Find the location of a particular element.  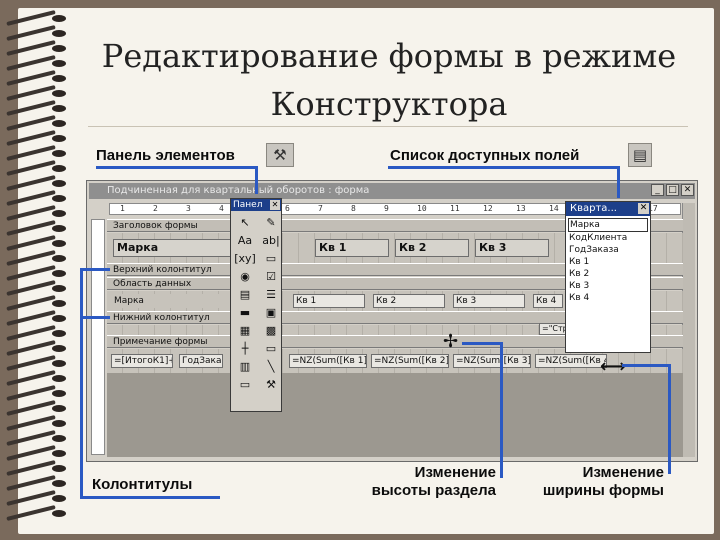

radio-icon: ◉ is located at coordinates (245, 276).